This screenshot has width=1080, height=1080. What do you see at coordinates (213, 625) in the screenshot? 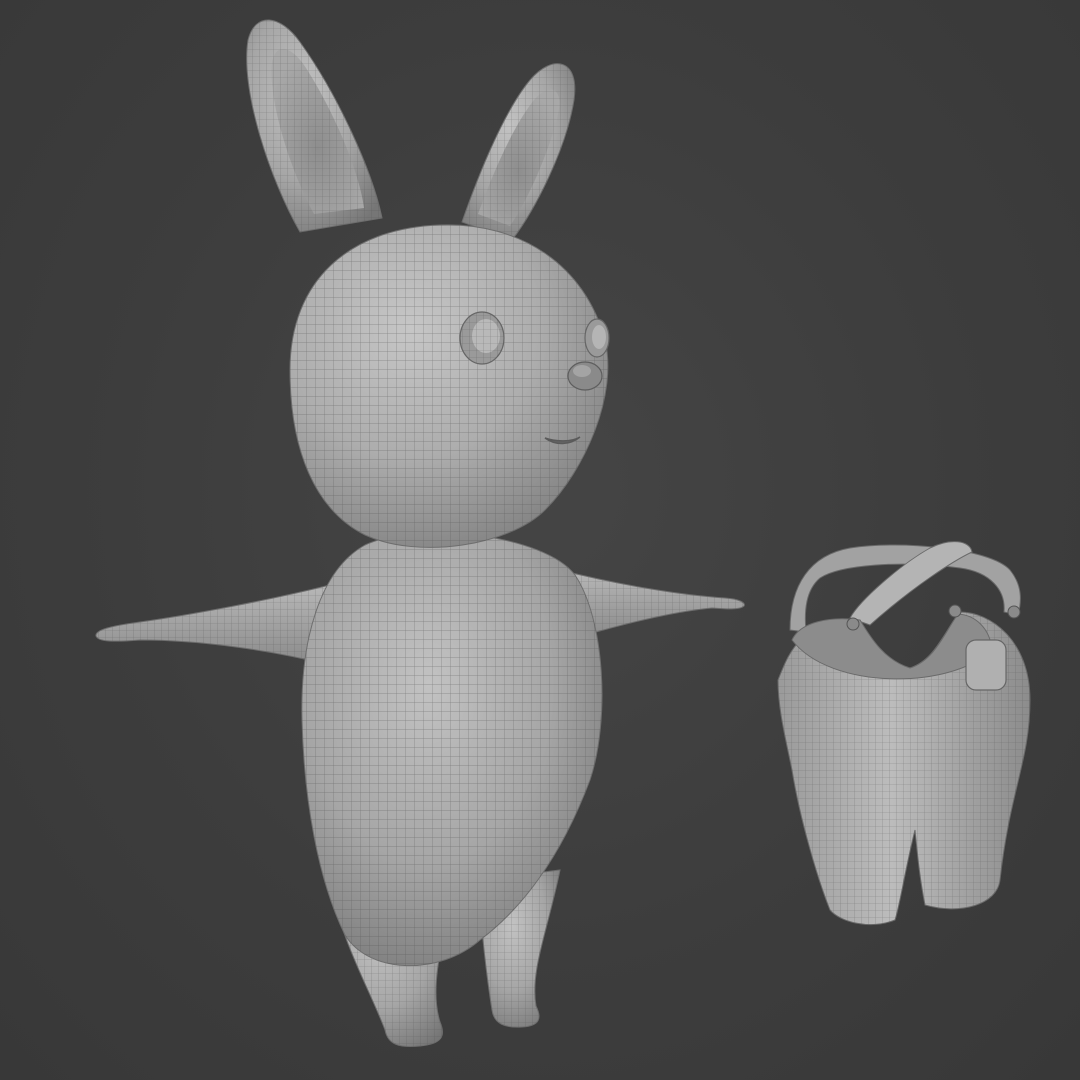
I see `left-arm` at bounding box center [213, 625].